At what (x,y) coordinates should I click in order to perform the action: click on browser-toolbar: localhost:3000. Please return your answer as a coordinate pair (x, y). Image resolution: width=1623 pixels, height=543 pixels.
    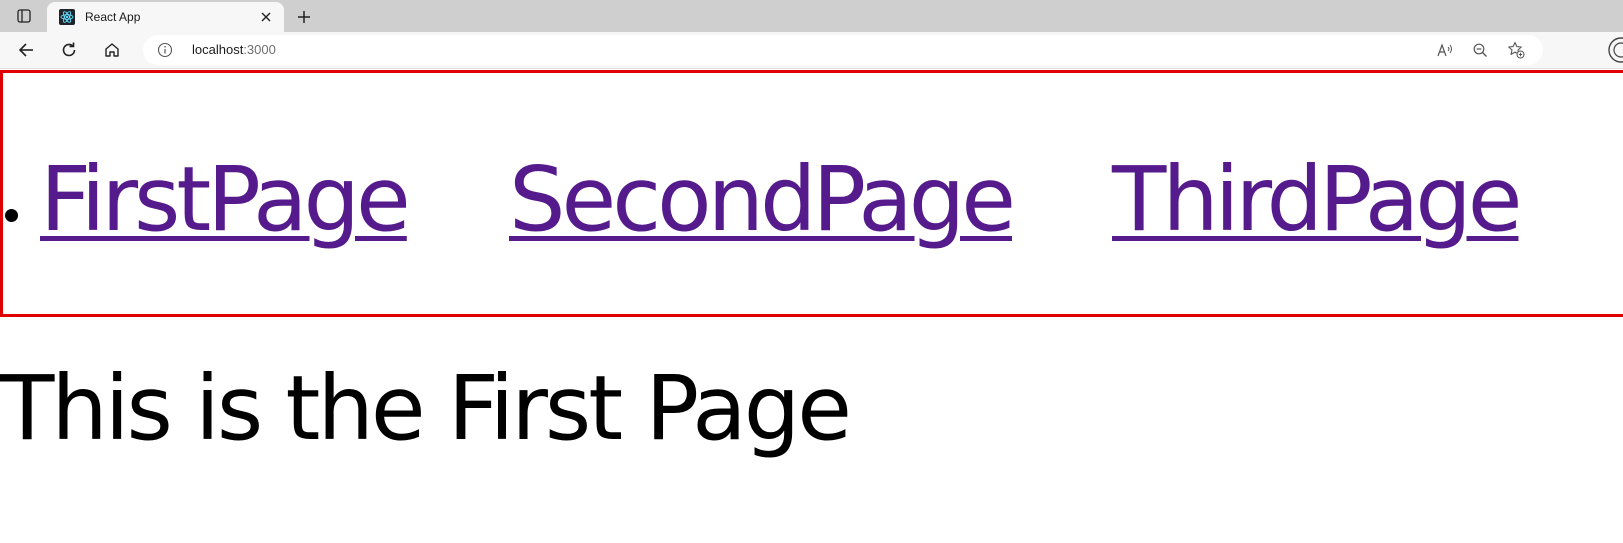
    Looking at the image, I should click on (811, 50).